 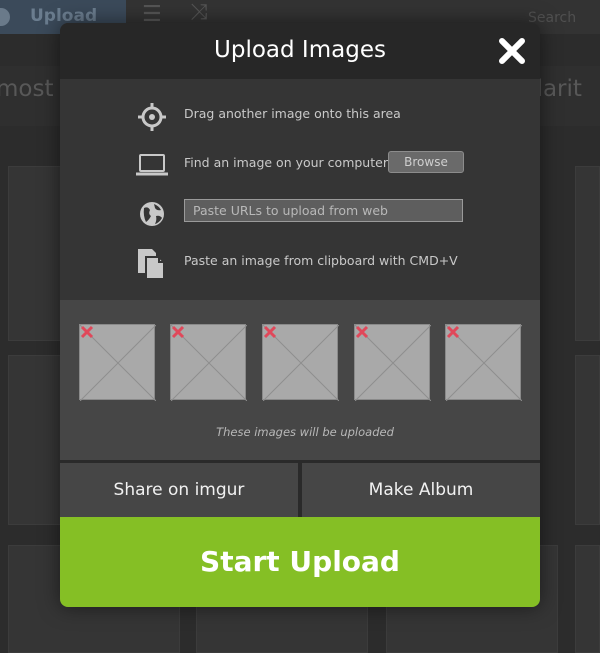 I want to click on close-icon, so click(x=512, y=51).